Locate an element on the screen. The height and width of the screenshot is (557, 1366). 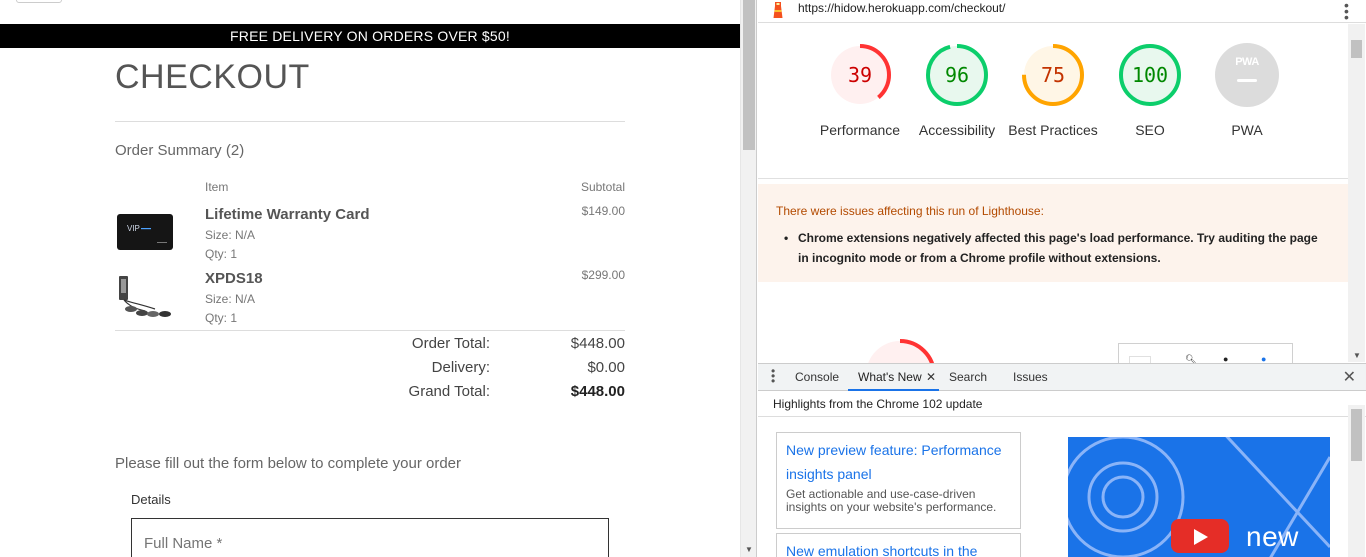
play-icon is located at coordinates (1200, 536).